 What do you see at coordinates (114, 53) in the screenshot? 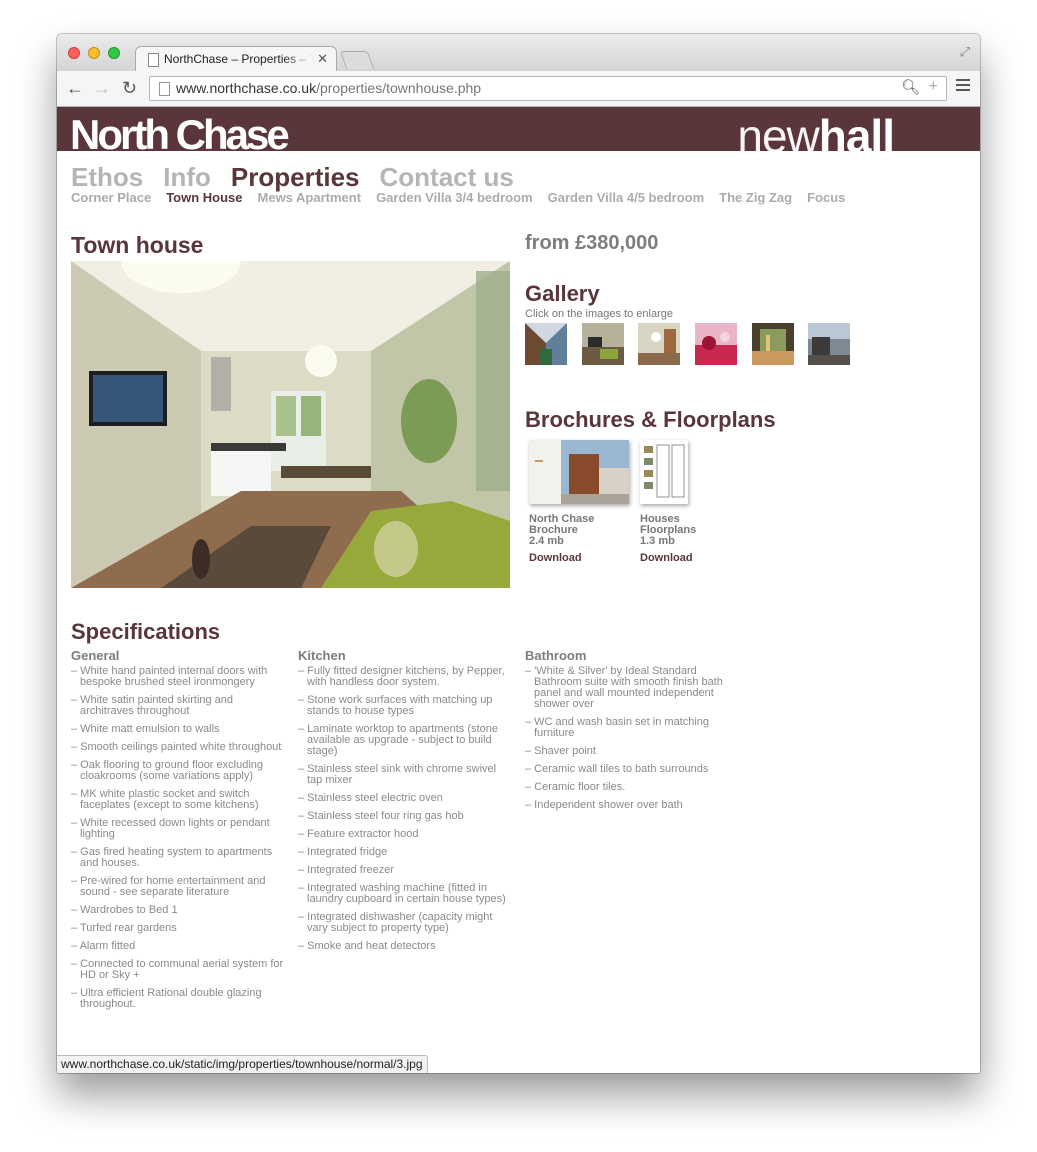
I see `zoom-window-button` at bounding box center [114, 53].